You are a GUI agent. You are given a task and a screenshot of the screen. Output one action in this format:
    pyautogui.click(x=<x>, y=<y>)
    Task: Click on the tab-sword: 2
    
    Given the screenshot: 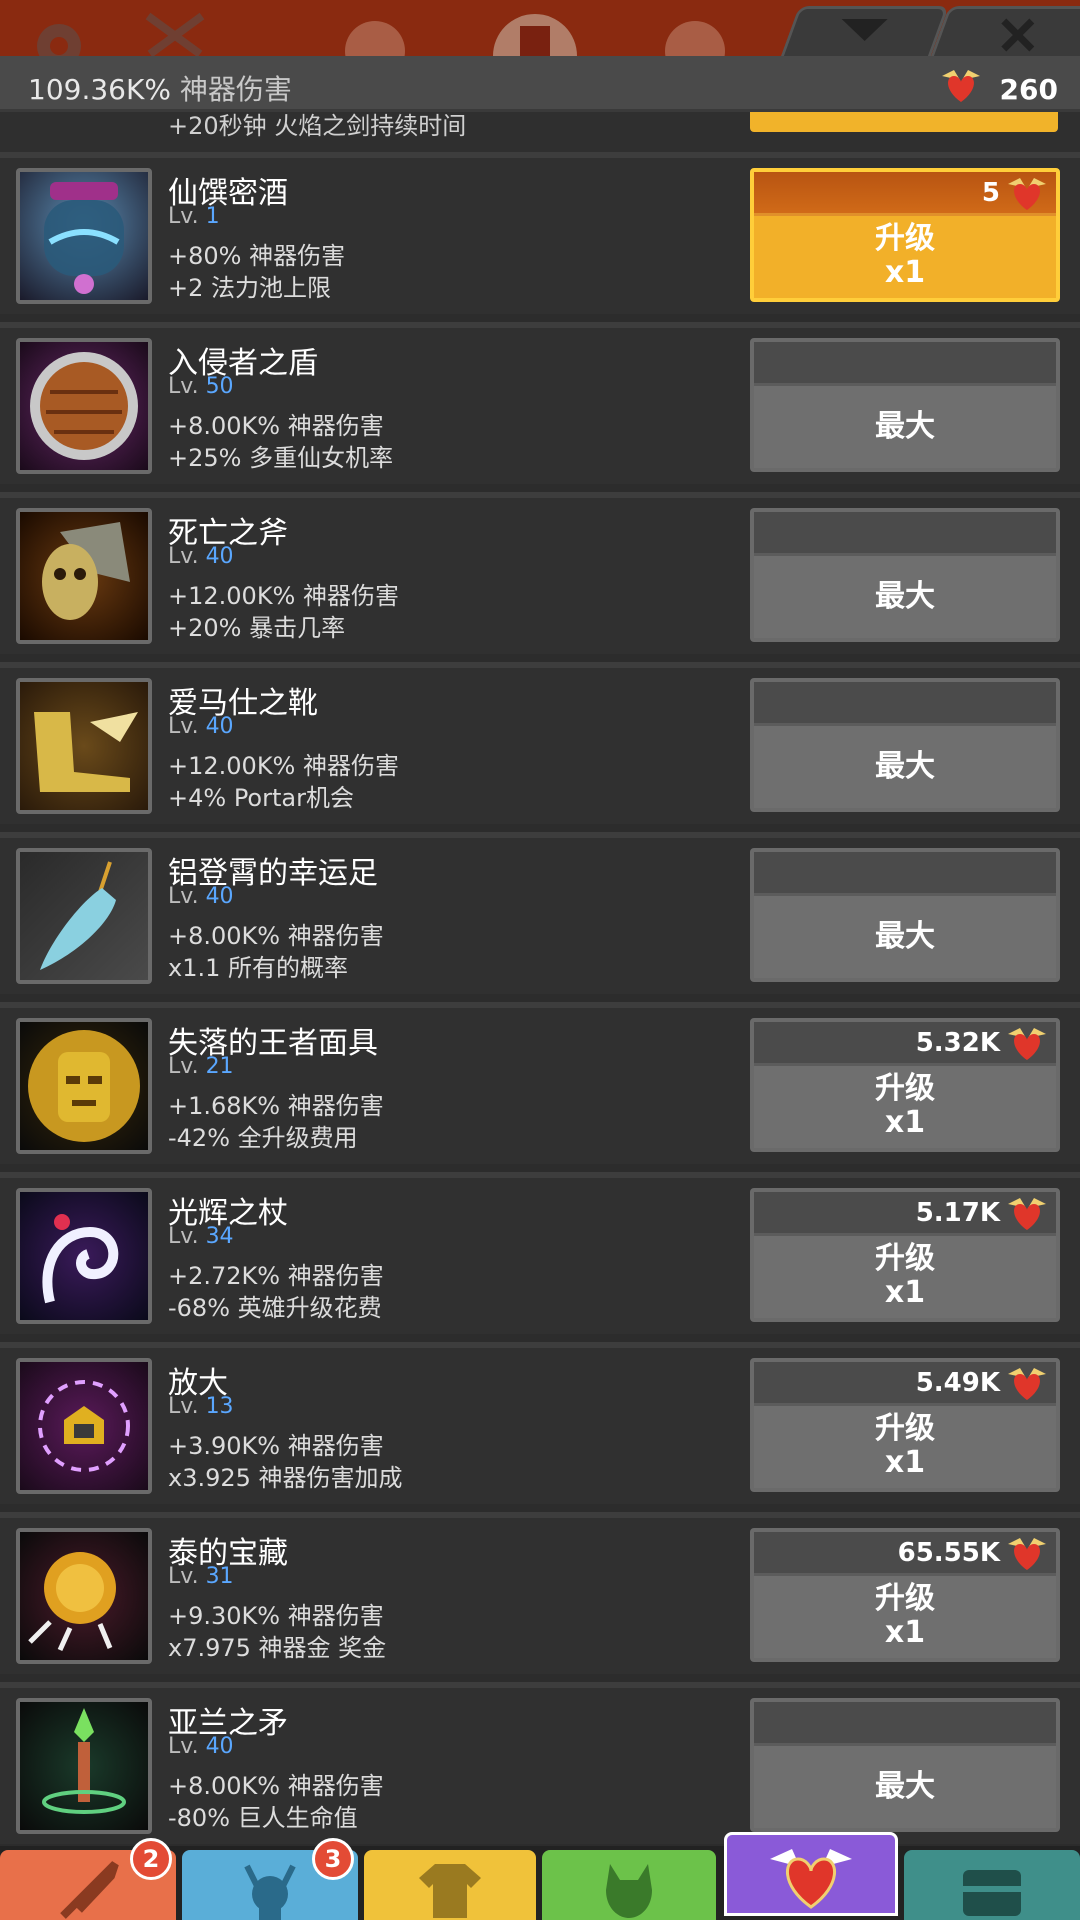 What is the action you would take?
    pyautogui.click(x=88, y=1879)
    